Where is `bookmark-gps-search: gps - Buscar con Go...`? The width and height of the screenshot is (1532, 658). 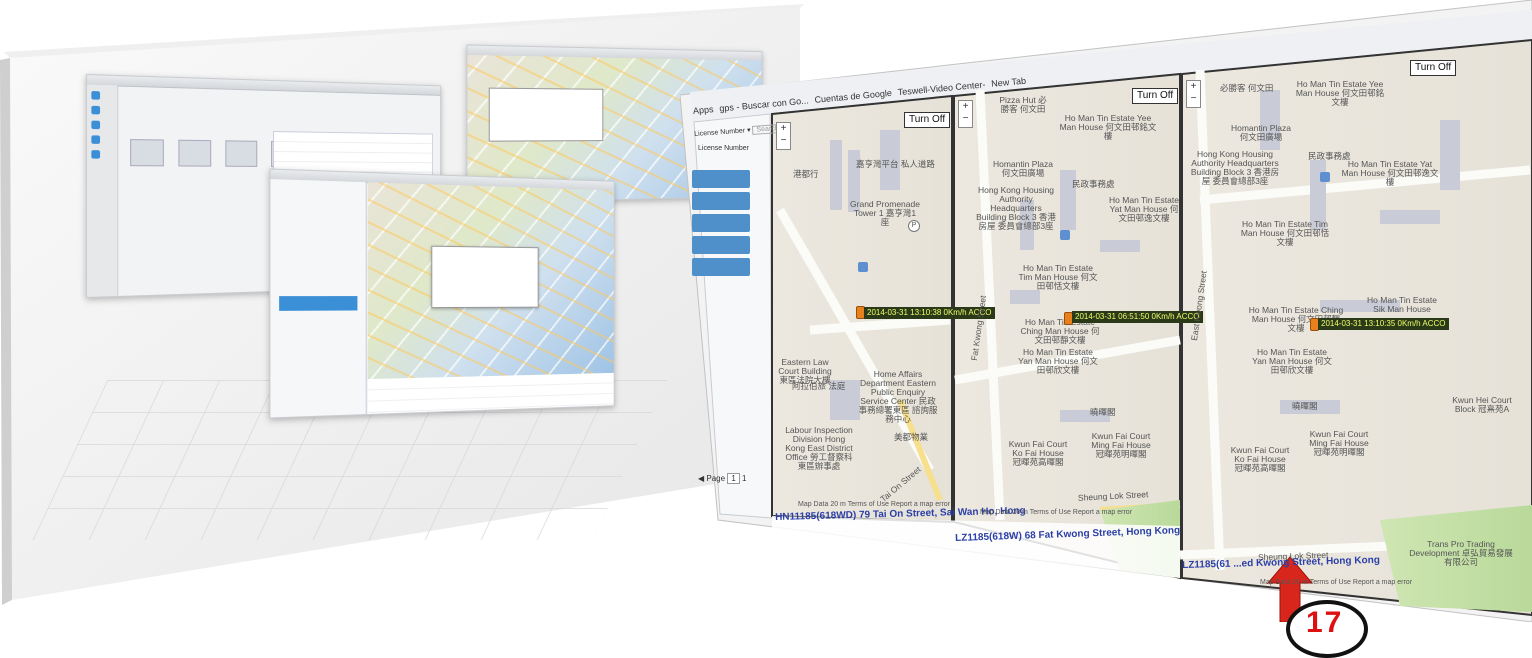
bookmark-gps-search: gps - Buscar con Go... is located at coordinates (764, 104).